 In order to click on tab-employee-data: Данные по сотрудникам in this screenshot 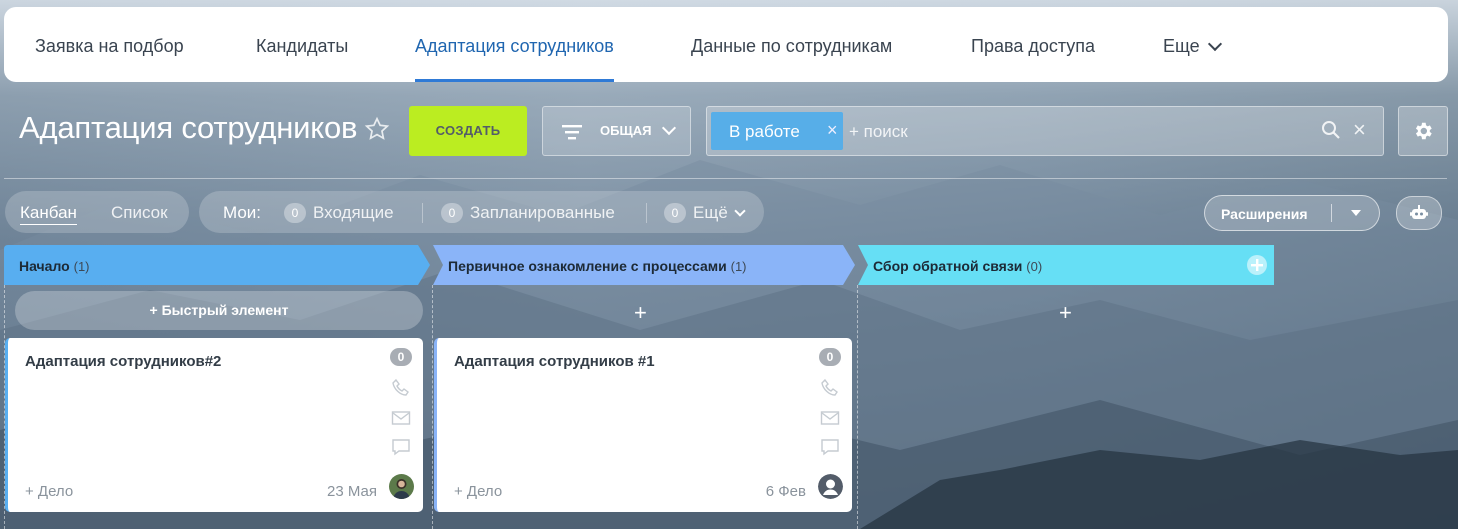, I will do `click(791, 44)`.